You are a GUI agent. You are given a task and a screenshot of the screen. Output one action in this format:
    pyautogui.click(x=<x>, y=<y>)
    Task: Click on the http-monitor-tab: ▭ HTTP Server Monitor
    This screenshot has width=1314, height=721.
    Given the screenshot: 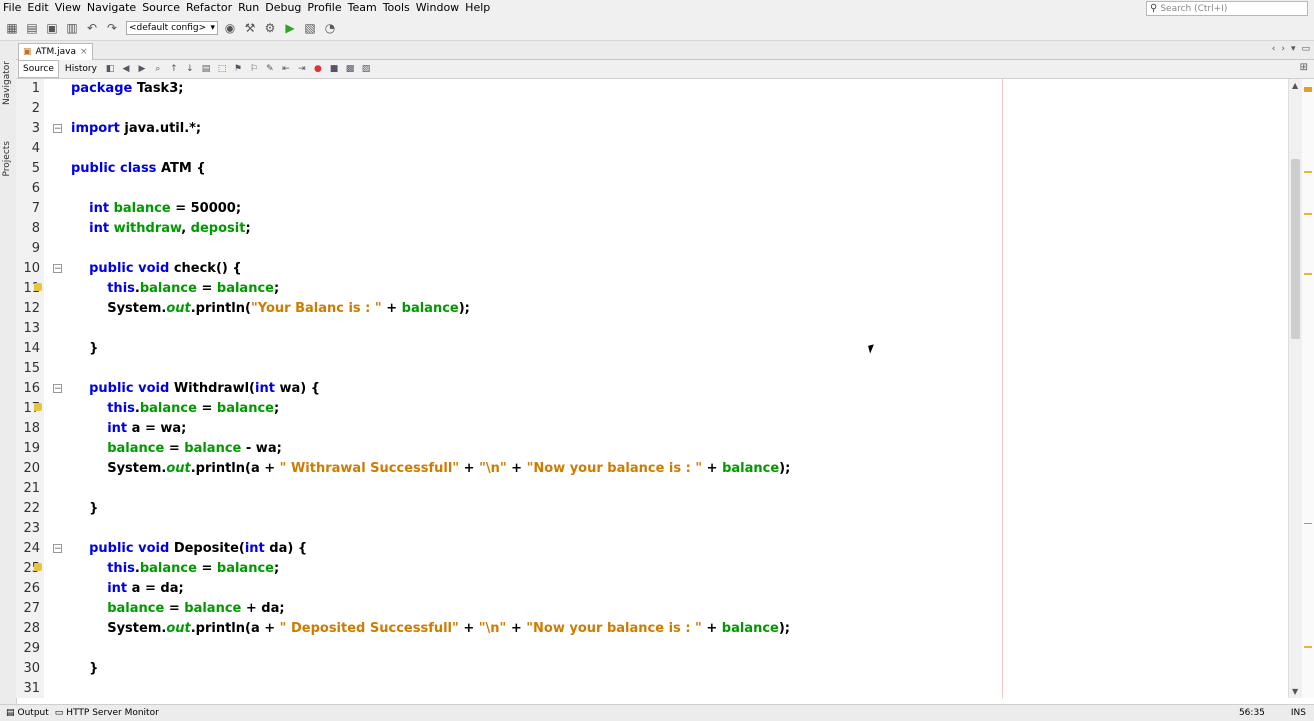 What is the action you would take?
    pyautogui.click(x=107, y=713)
    